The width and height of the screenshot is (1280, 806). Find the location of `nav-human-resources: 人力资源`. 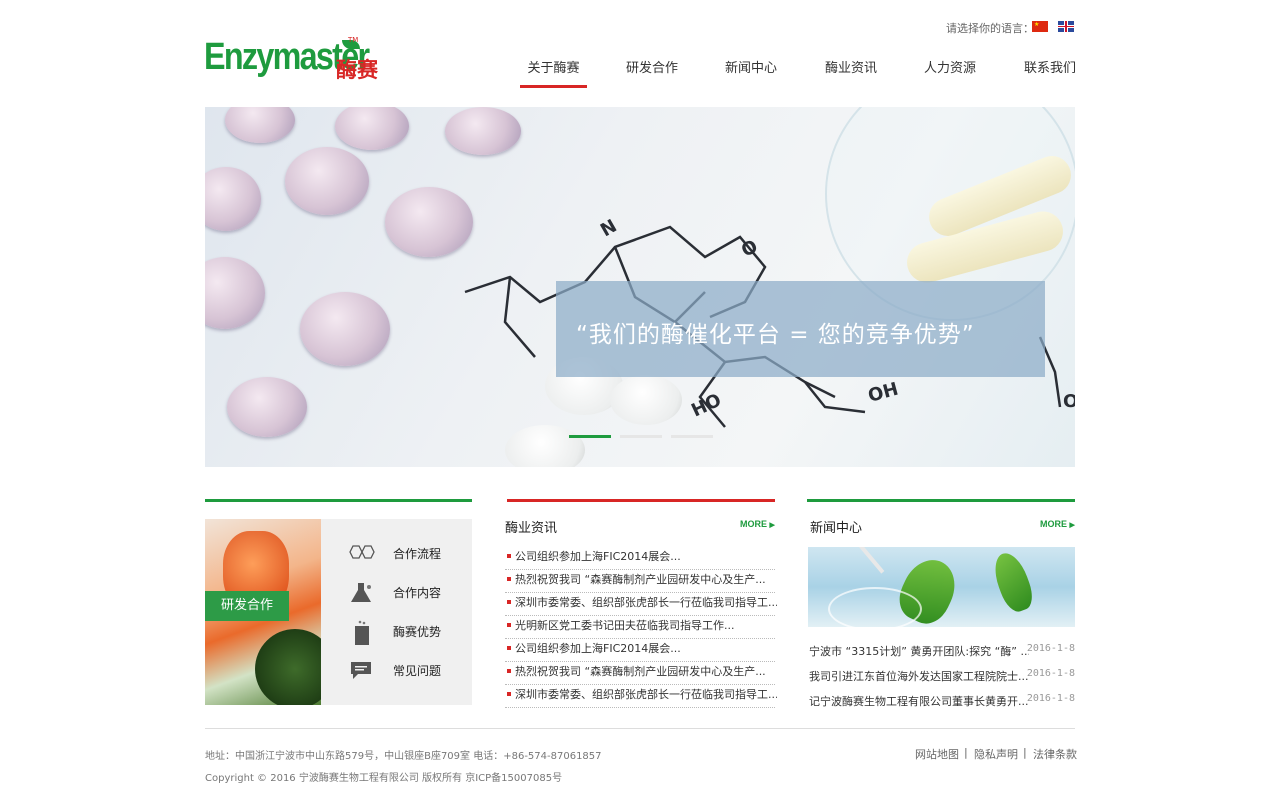

nav-human-resources: 人力资源 is located at coordinates (950, 71).